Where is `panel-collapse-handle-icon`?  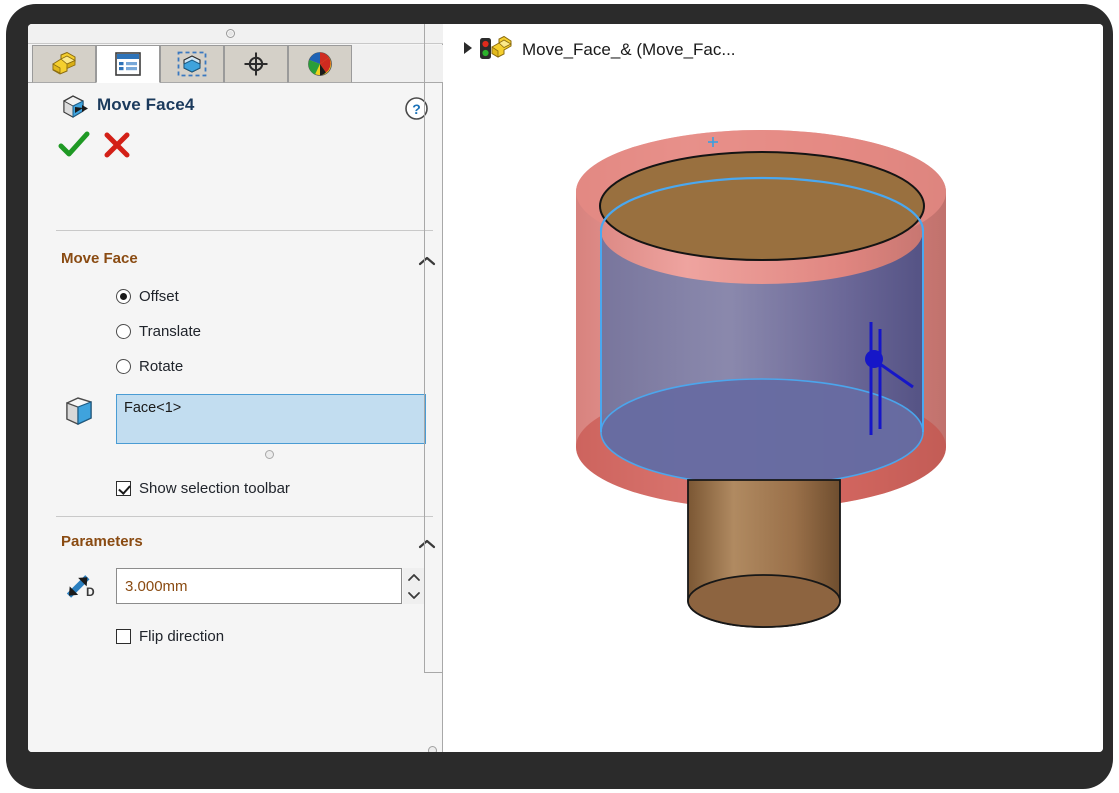 panel-collapse-handle-icon is located at coordinates (230, 33).